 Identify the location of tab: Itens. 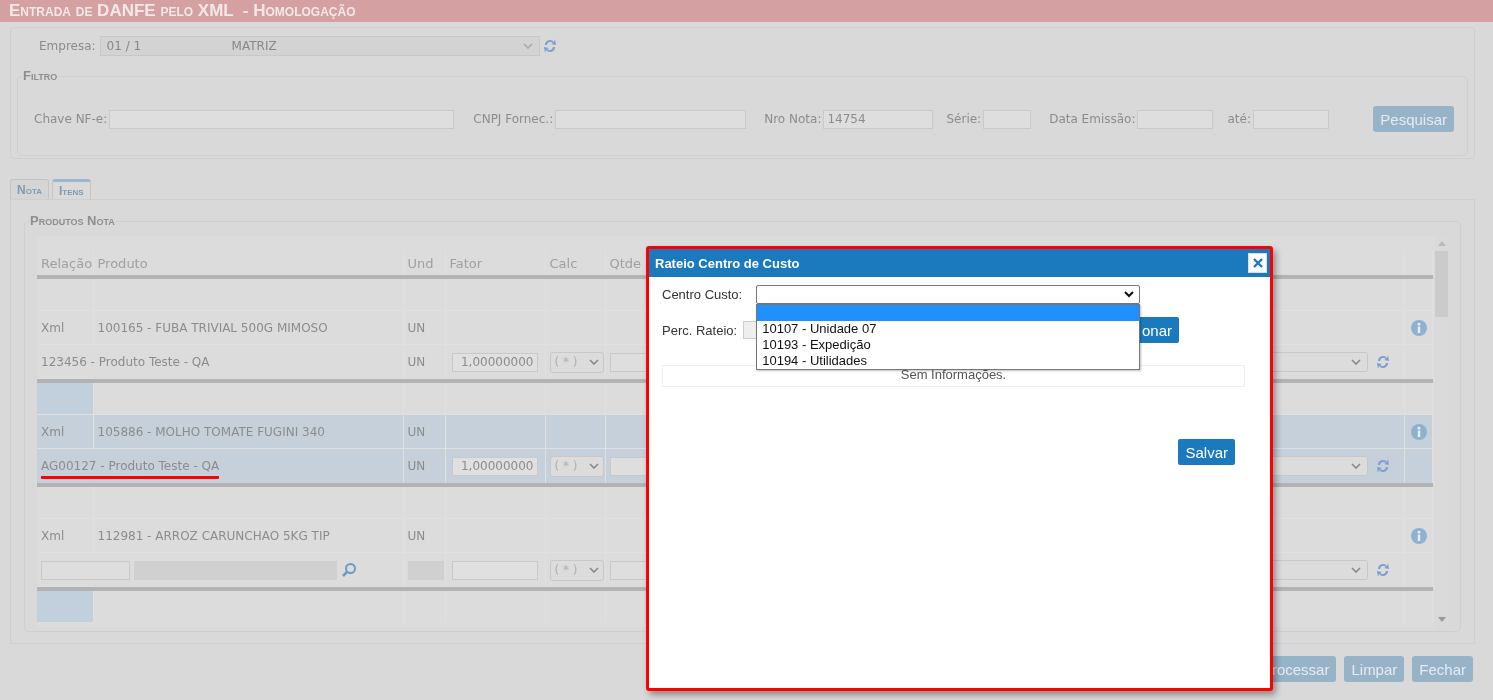
(71, 189).